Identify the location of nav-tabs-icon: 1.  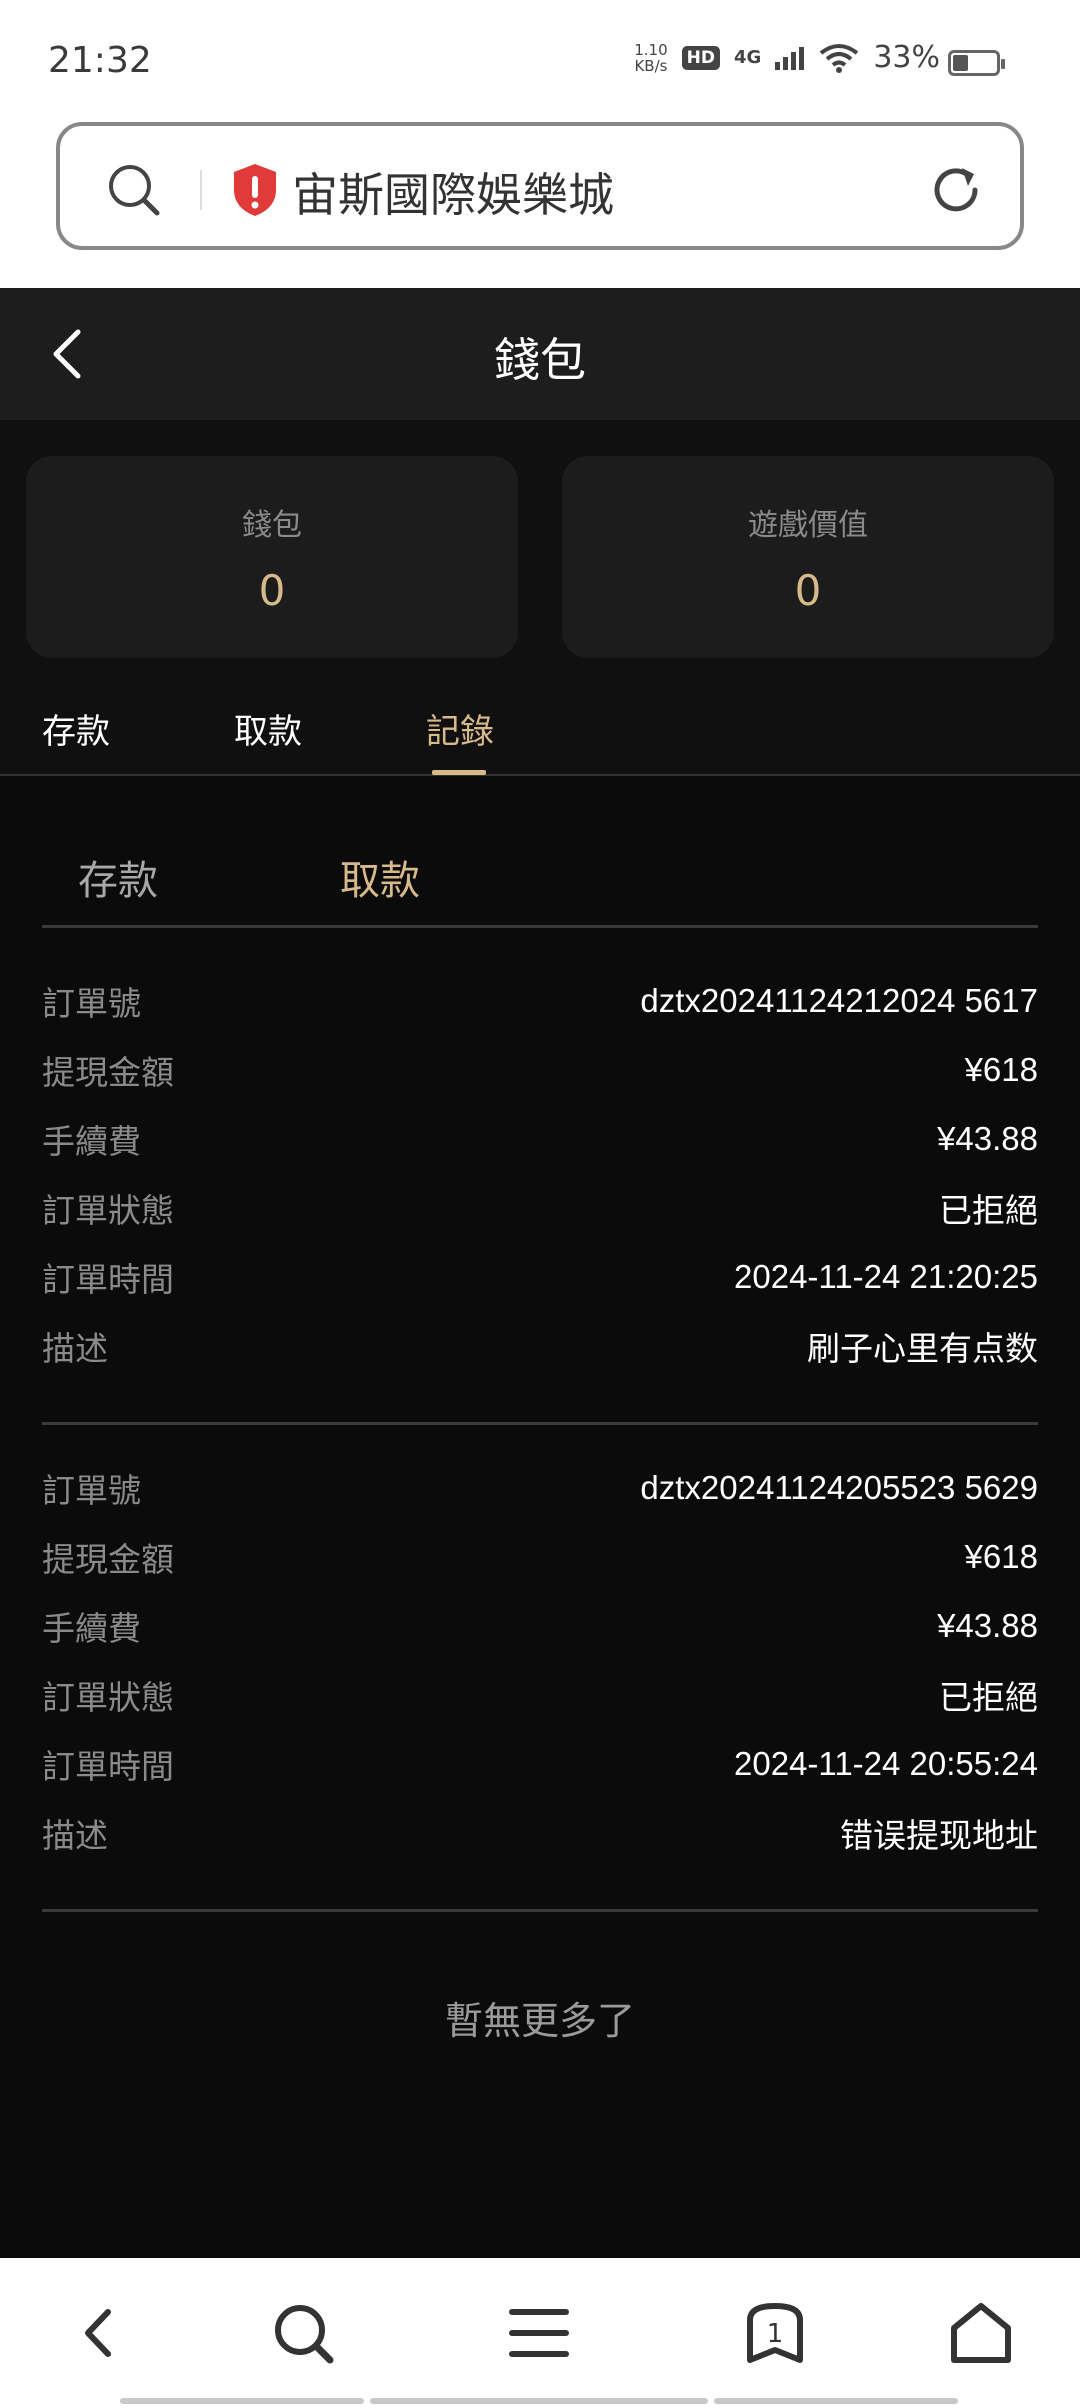
(775, 2333).